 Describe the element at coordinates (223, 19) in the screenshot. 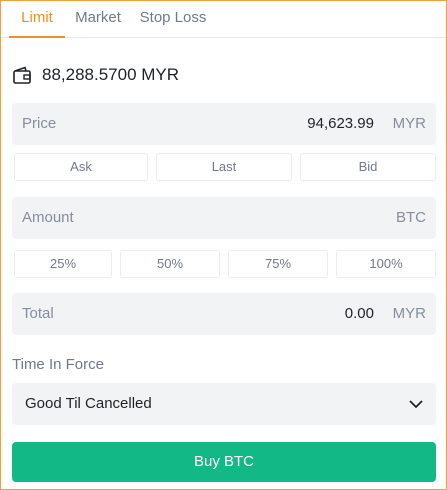

I see `order-type-tabs: Limit Market Stop Loss` at that location.